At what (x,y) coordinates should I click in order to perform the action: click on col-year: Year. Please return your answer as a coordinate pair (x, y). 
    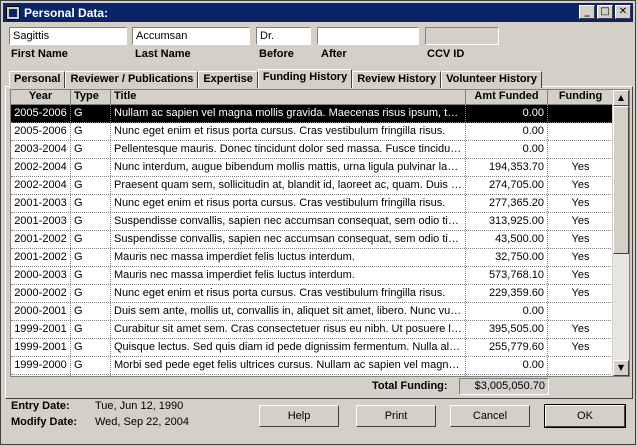
    Looking at the image, I should click on (41, 97).